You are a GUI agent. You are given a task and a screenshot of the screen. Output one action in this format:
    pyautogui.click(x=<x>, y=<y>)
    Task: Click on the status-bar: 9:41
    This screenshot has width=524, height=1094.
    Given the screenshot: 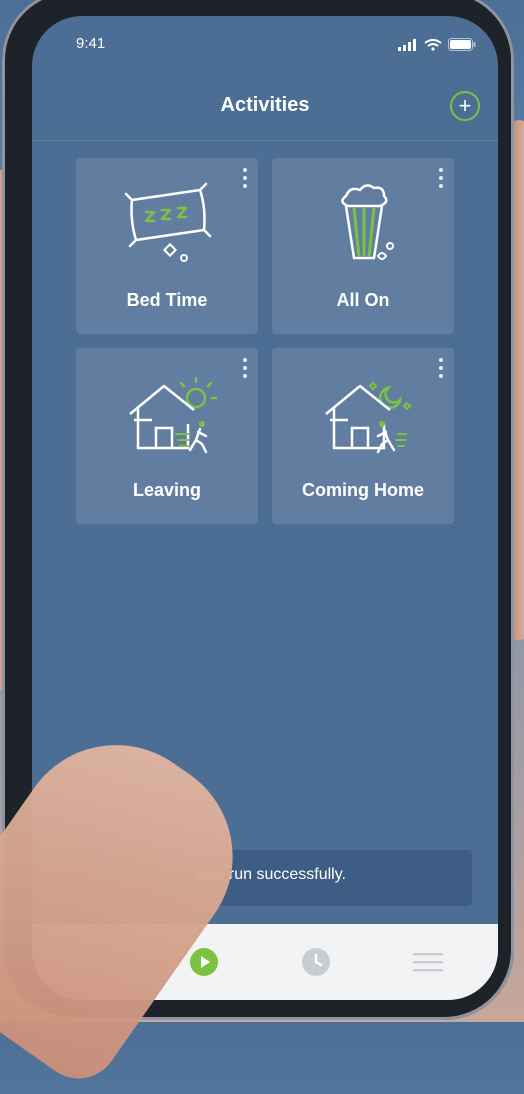 What is the action you would take?
    pyautogui.click(x=265, y=46)
    